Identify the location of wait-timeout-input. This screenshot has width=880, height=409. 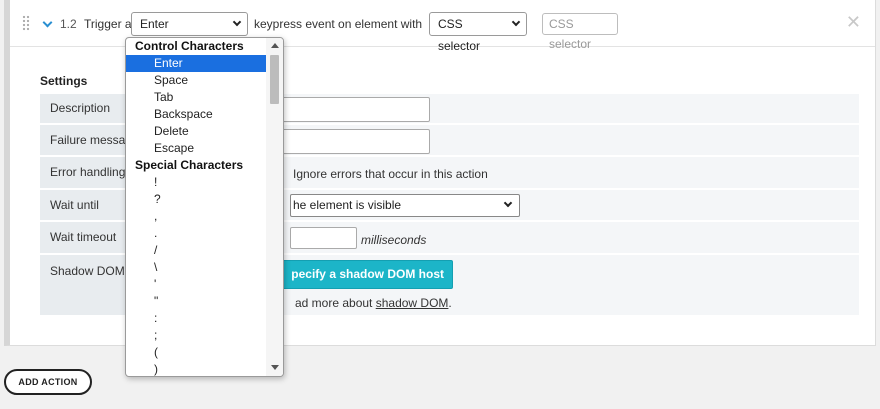
(323, 238).